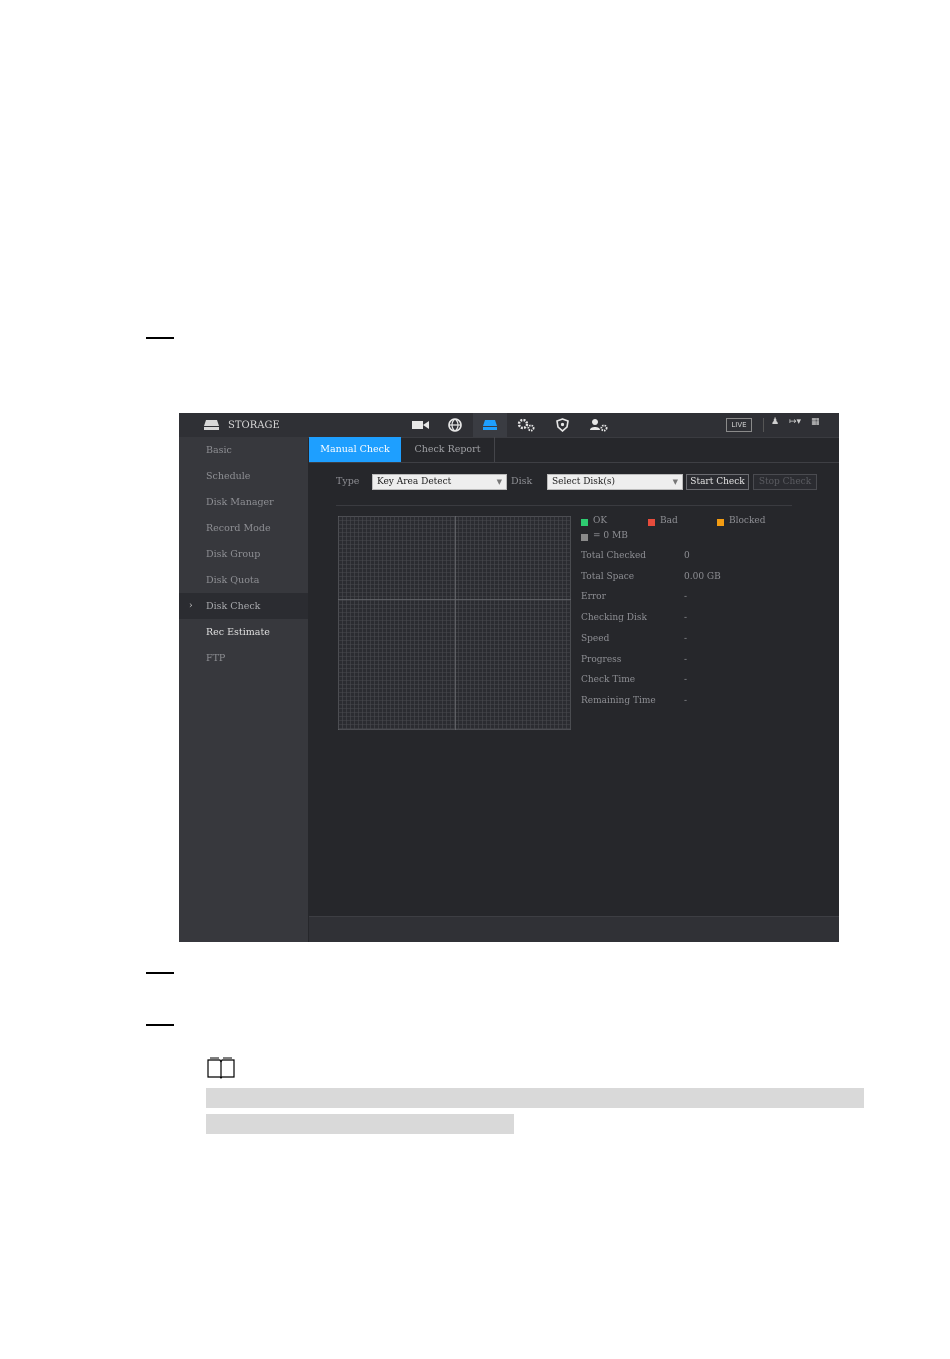 Image resolution: width=950 pixels, height=1359 pixels. I want to click on note-book-icon, so click(221, 1068).